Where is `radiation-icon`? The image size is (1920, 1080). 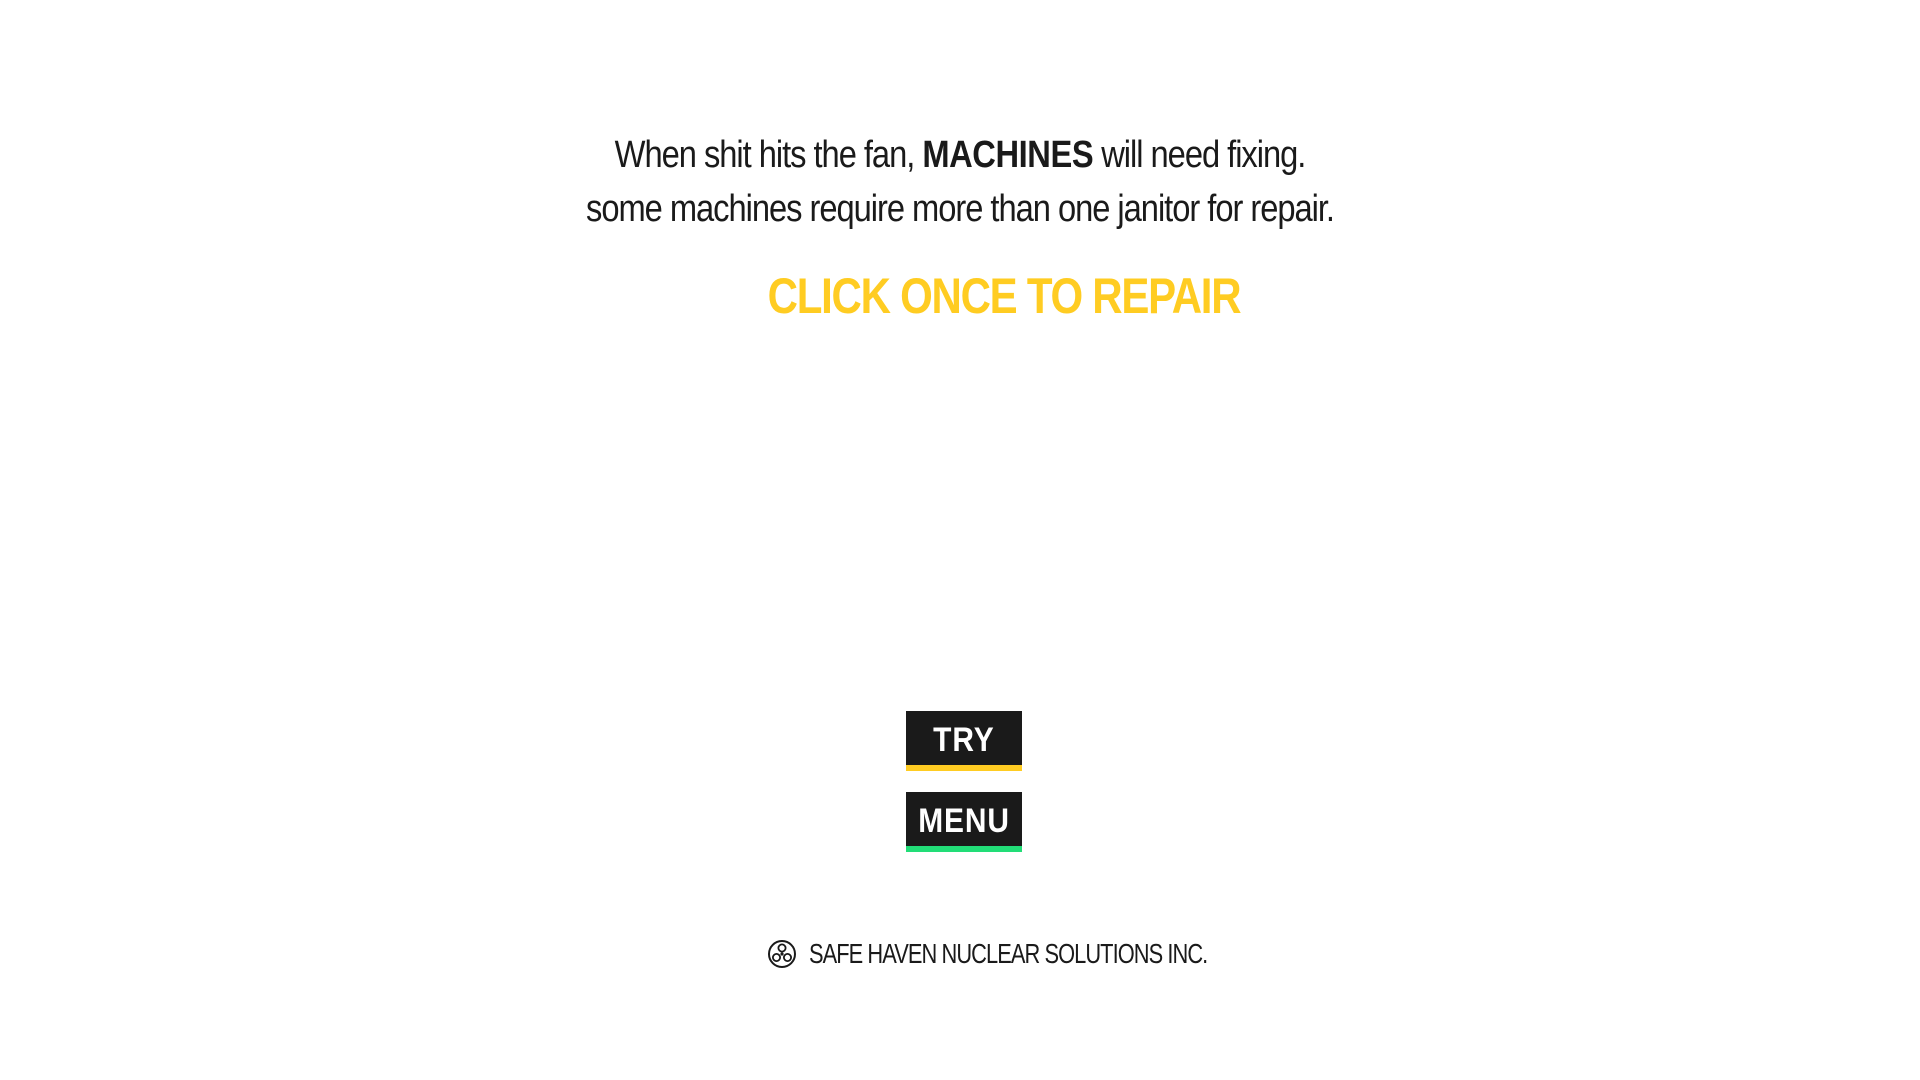 radiation-icon is located at coordinates (781, 954).